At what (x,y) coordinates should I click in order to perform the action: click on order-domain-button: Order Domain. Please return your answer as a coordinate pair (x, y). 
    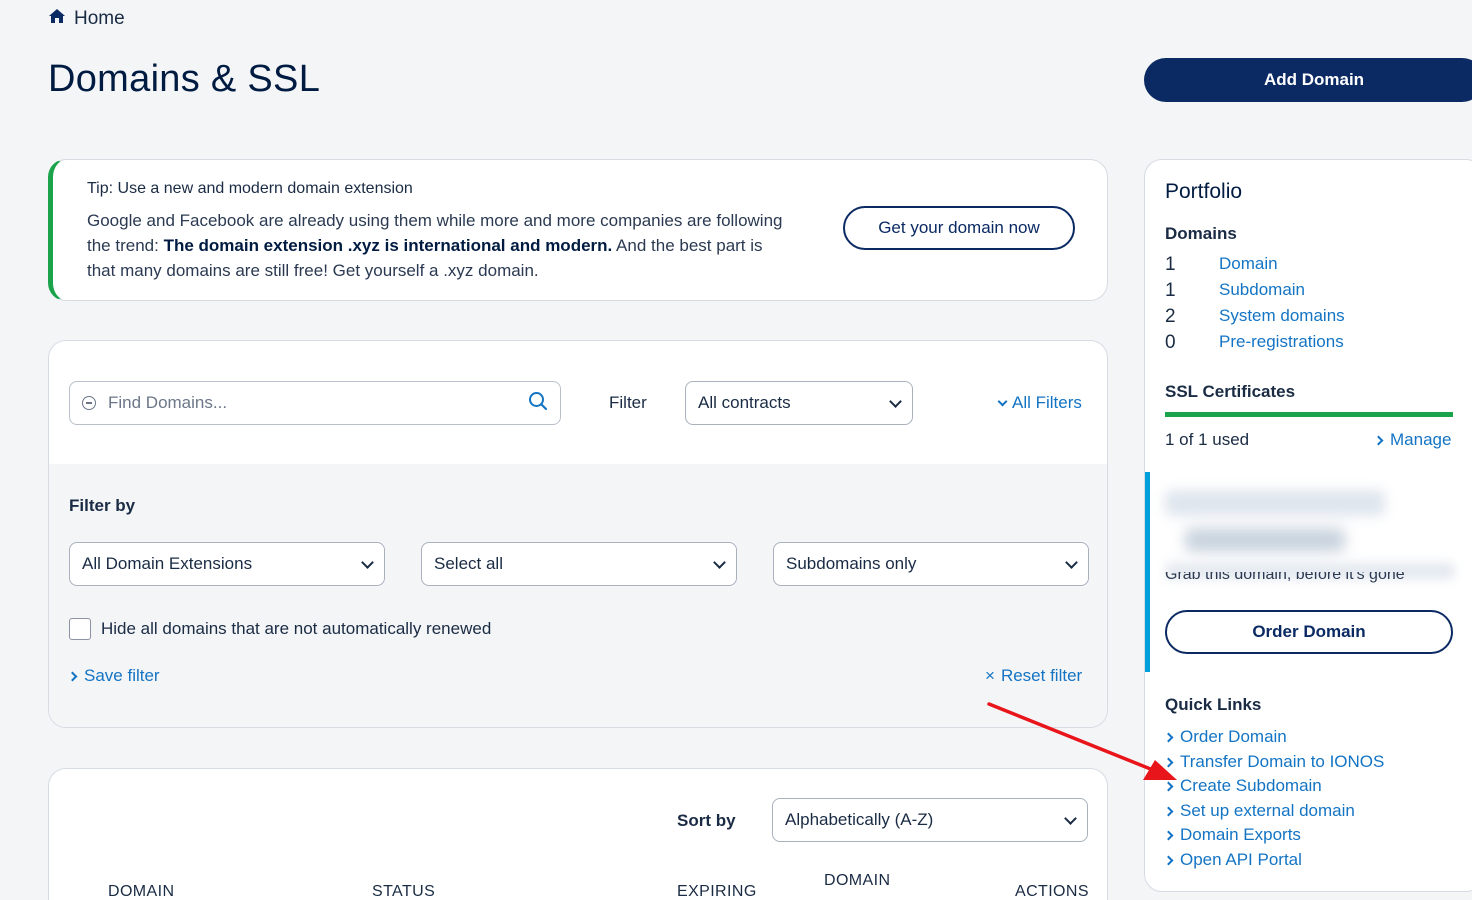
    Looking at the image, I should click on (1309, 632).